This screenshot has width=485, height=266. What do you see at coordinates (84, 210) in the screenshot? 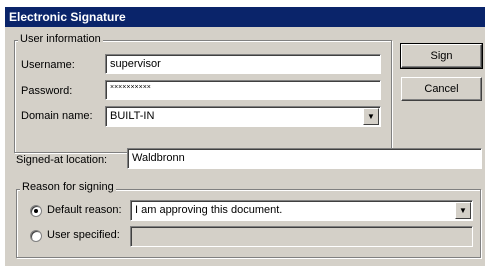
I see `default-reason-label: Default reason:` at bounding box center [84, 210].